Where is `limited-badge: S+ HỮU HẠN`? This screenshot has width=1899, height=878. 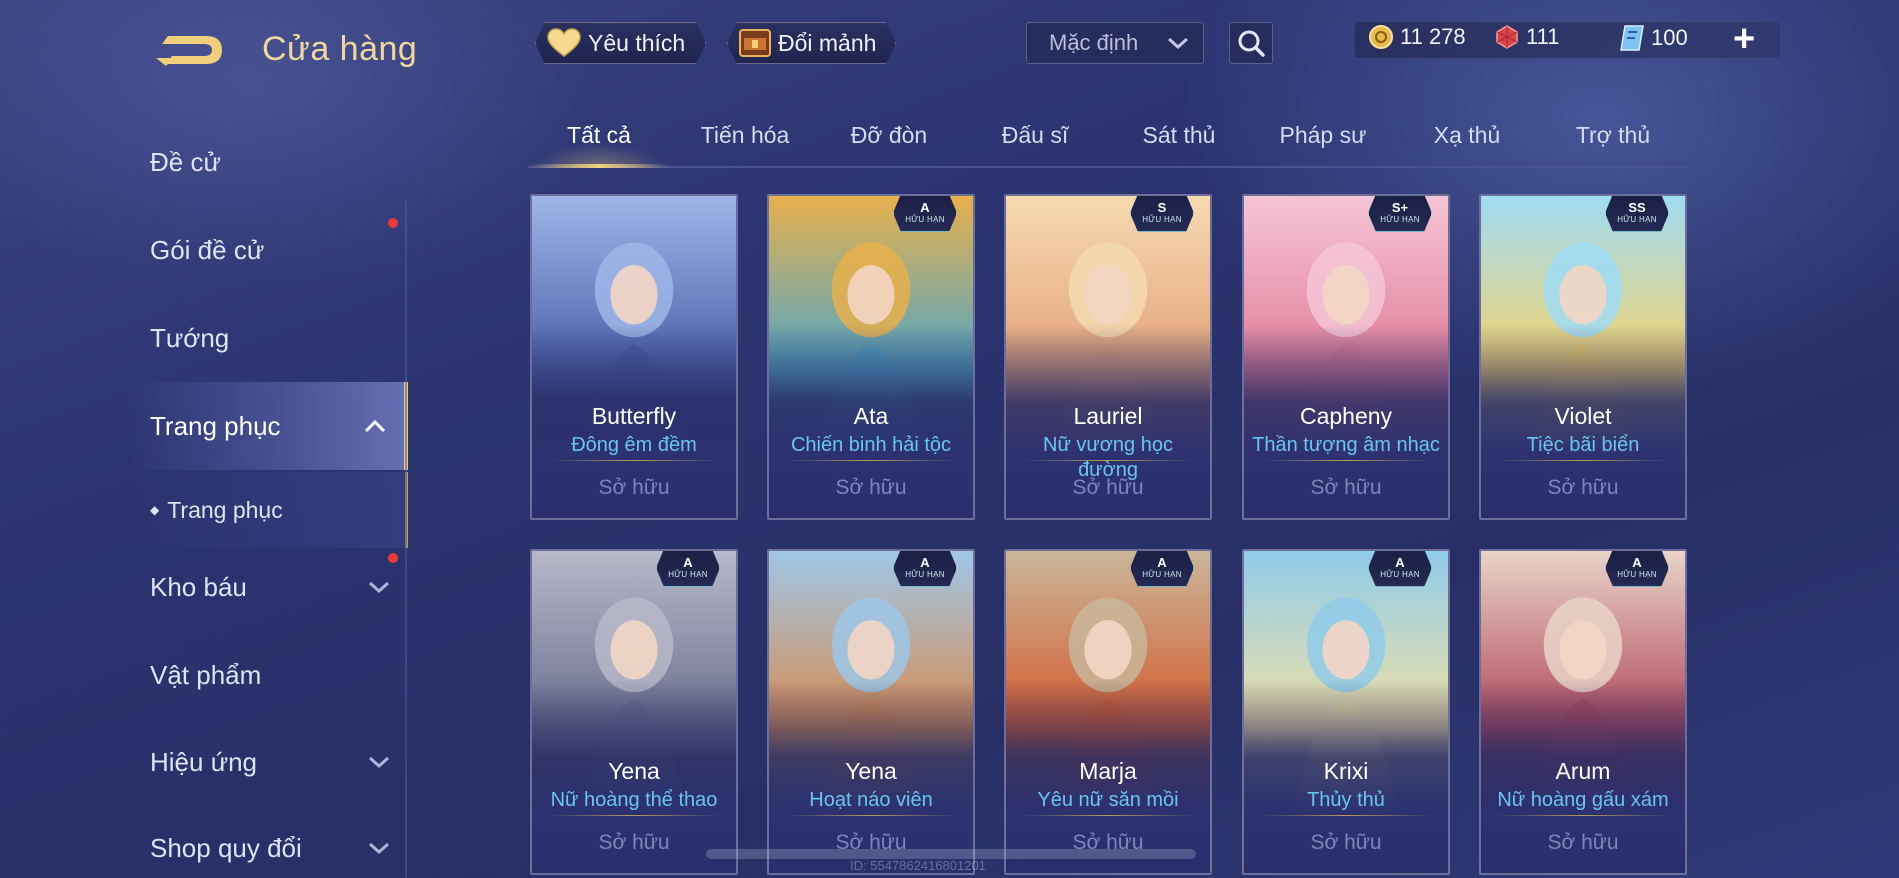 limited-badge: S+ HỮU HẠN is located at coordinates (1400, 213).